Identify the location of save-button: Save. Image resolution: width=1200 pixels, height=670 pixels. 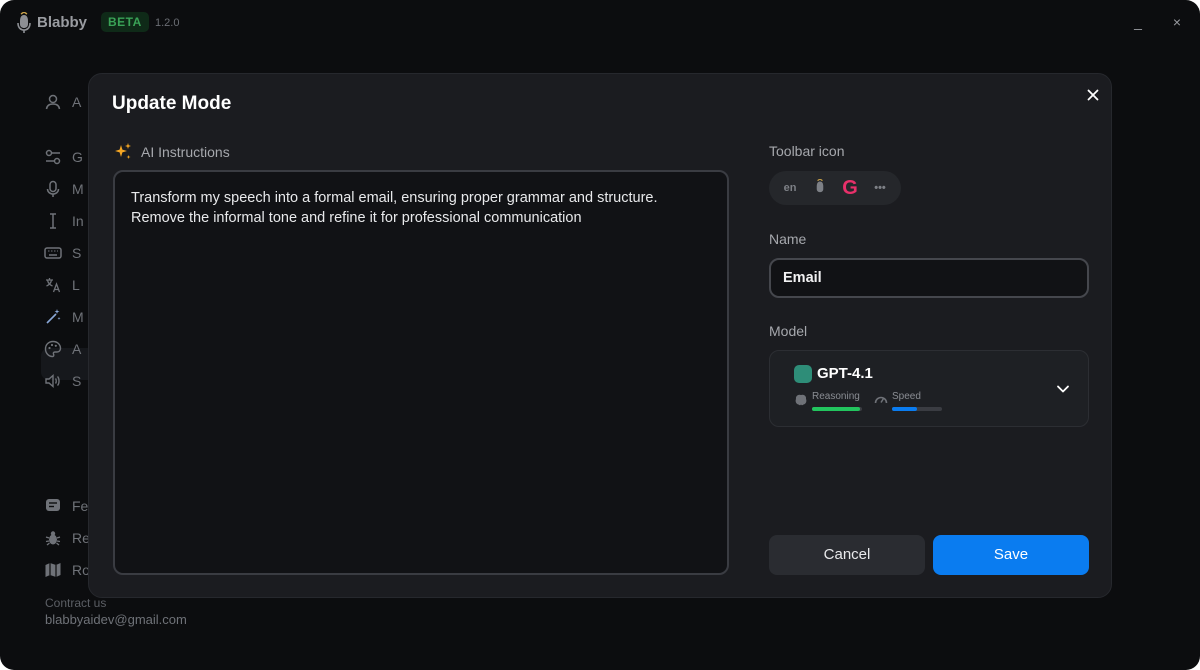
(1011, 555).